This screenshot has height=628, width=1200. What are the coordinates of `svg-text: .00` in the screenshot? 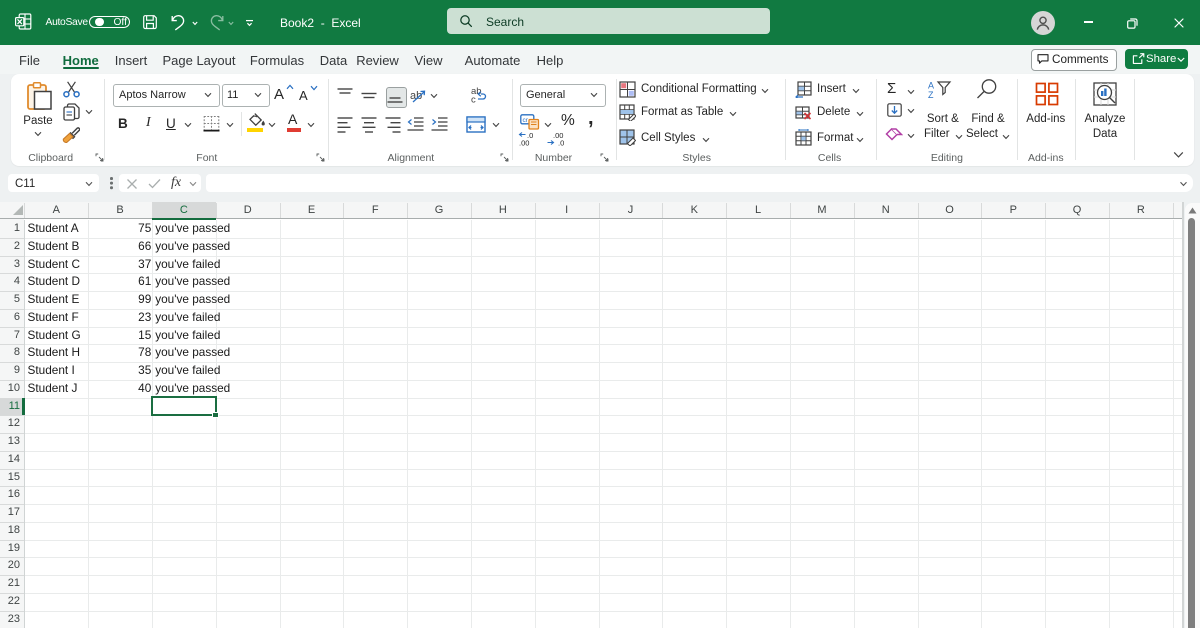 It's located at (524, 143).